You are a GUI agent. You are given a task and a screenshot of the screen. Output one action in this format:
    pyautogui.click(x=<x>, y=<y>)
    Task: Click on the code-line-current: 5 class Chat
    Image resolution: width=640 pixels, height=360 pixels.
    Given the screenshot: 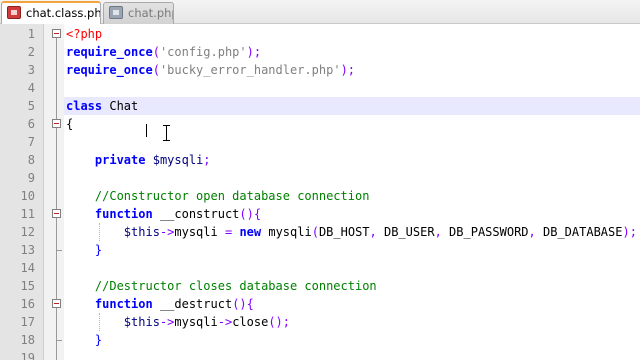 What is the action you would take?
    pyautogui.click(x=320, y=106)
    